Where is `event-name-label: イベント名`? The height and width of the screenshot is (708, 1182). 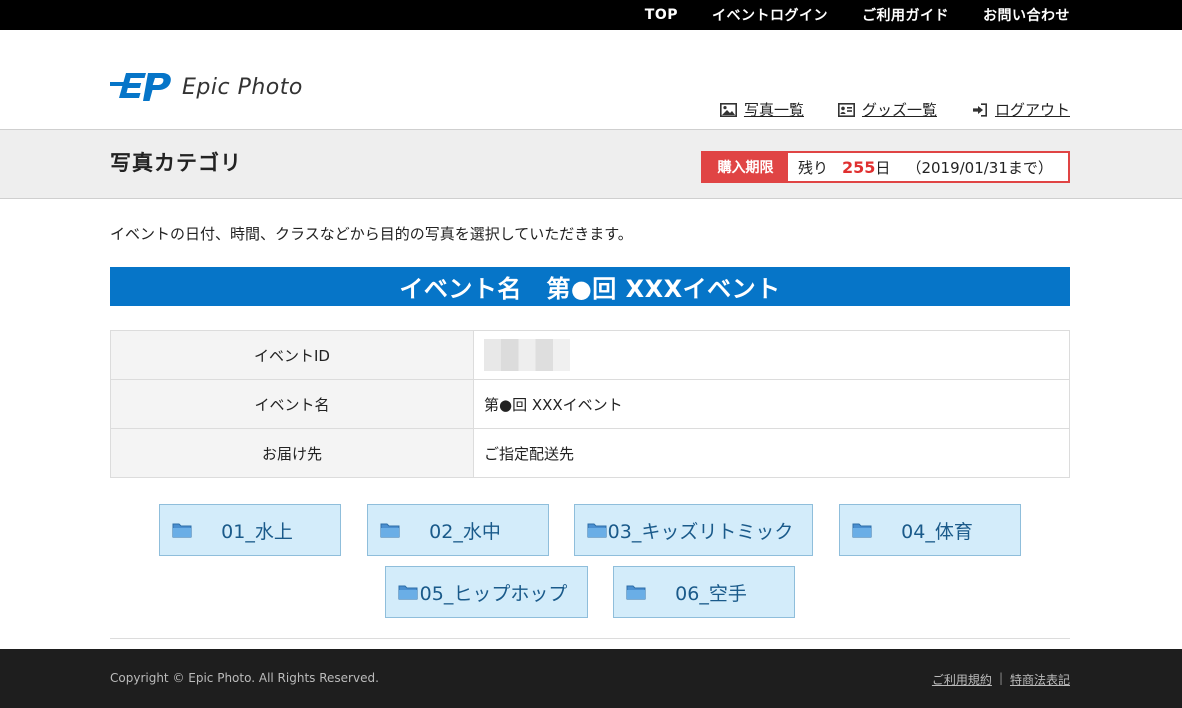
event-name-label: イベント名 is located at coordinates (292, 404).